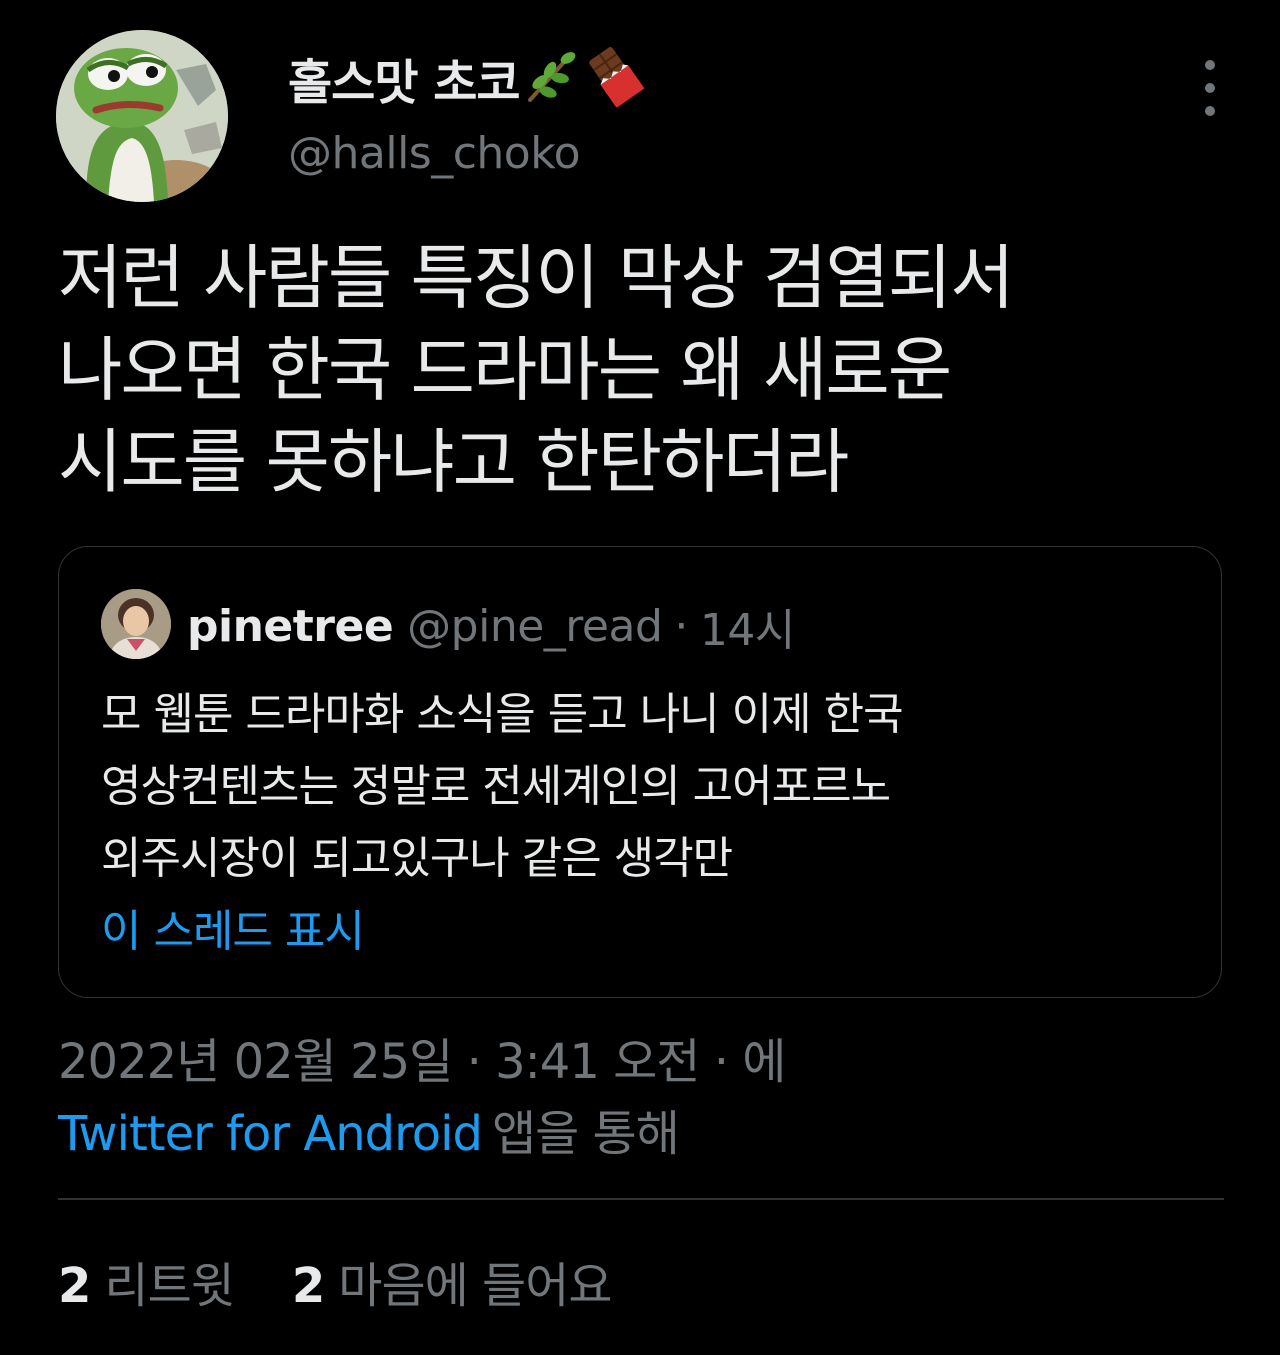  I want to click on author-name-row: 홀스맛 초코, so click(467, 78).